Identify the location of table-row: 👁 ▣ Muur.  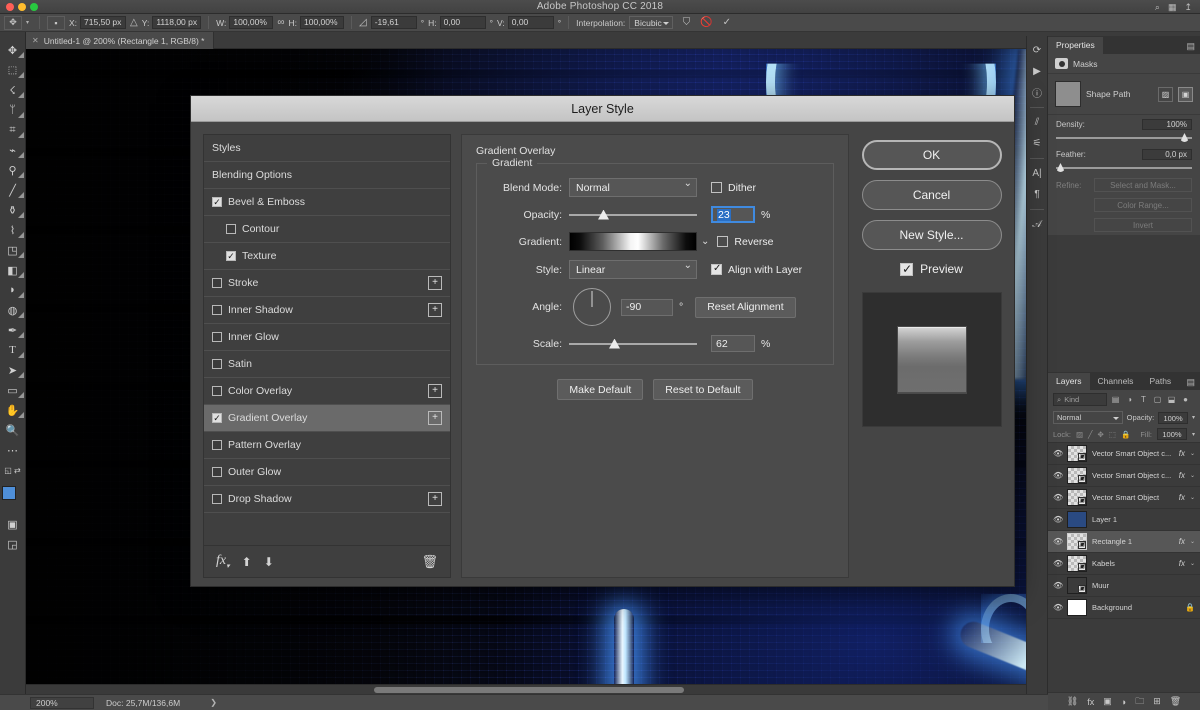
(1124, 586).